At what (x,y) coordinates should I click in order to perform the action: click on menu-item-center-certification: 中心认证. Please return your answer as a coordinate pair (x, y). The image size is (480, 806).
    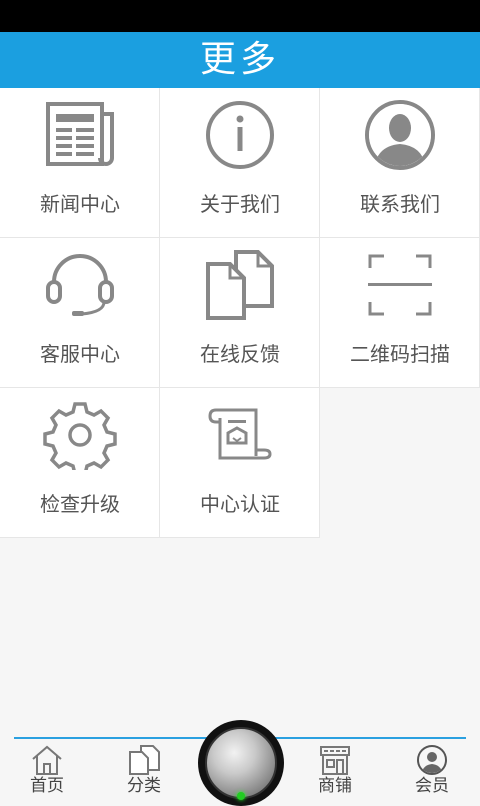
    Looking at the image, I should click on (240, 463).